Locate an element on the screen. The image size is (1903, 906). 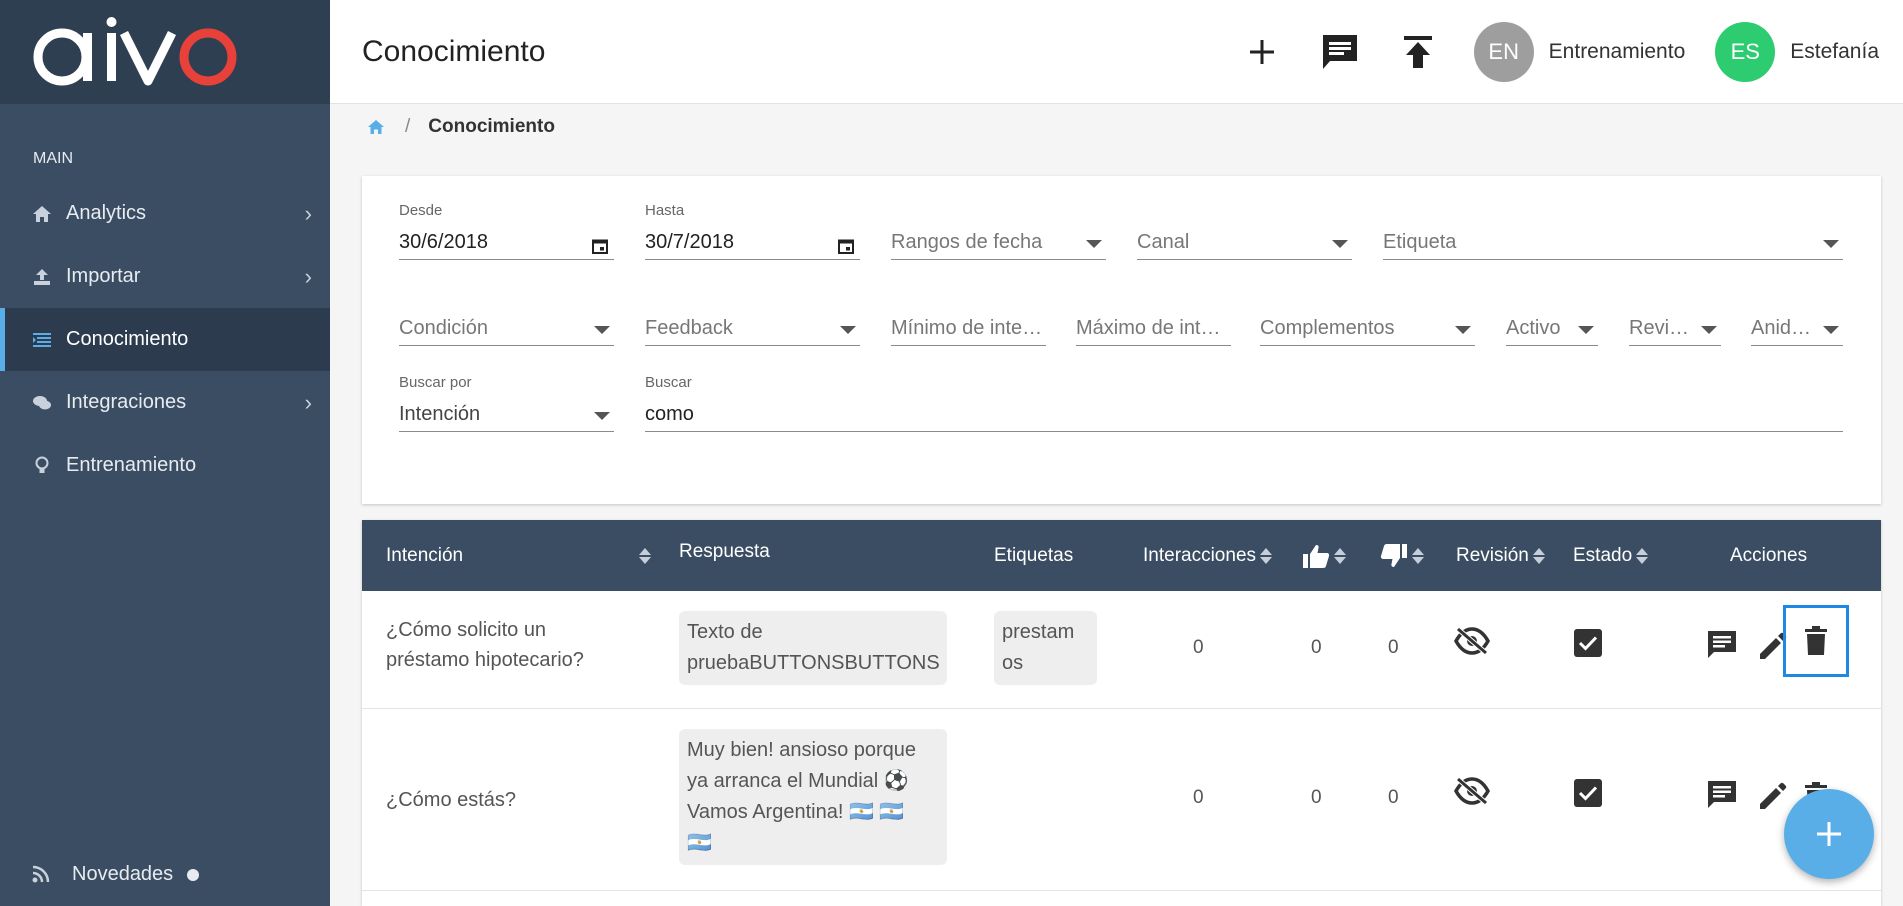
column-header-acciones: Acciones is located at coordinates (1768, 555).